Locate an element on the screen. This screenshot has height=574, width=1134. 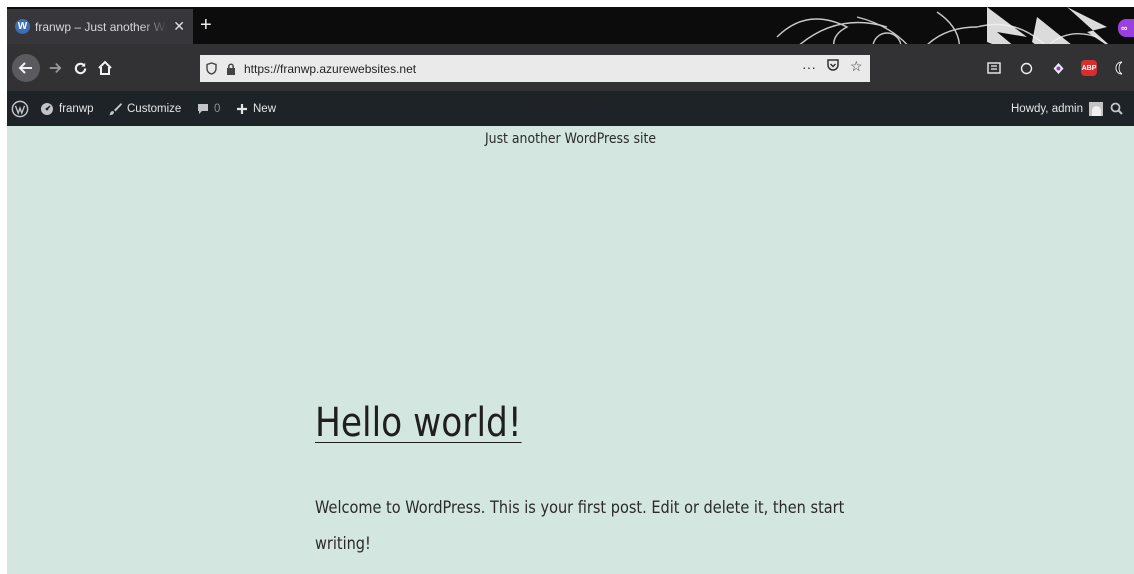
back-arrow-icon is located at coordinates (25, 68).